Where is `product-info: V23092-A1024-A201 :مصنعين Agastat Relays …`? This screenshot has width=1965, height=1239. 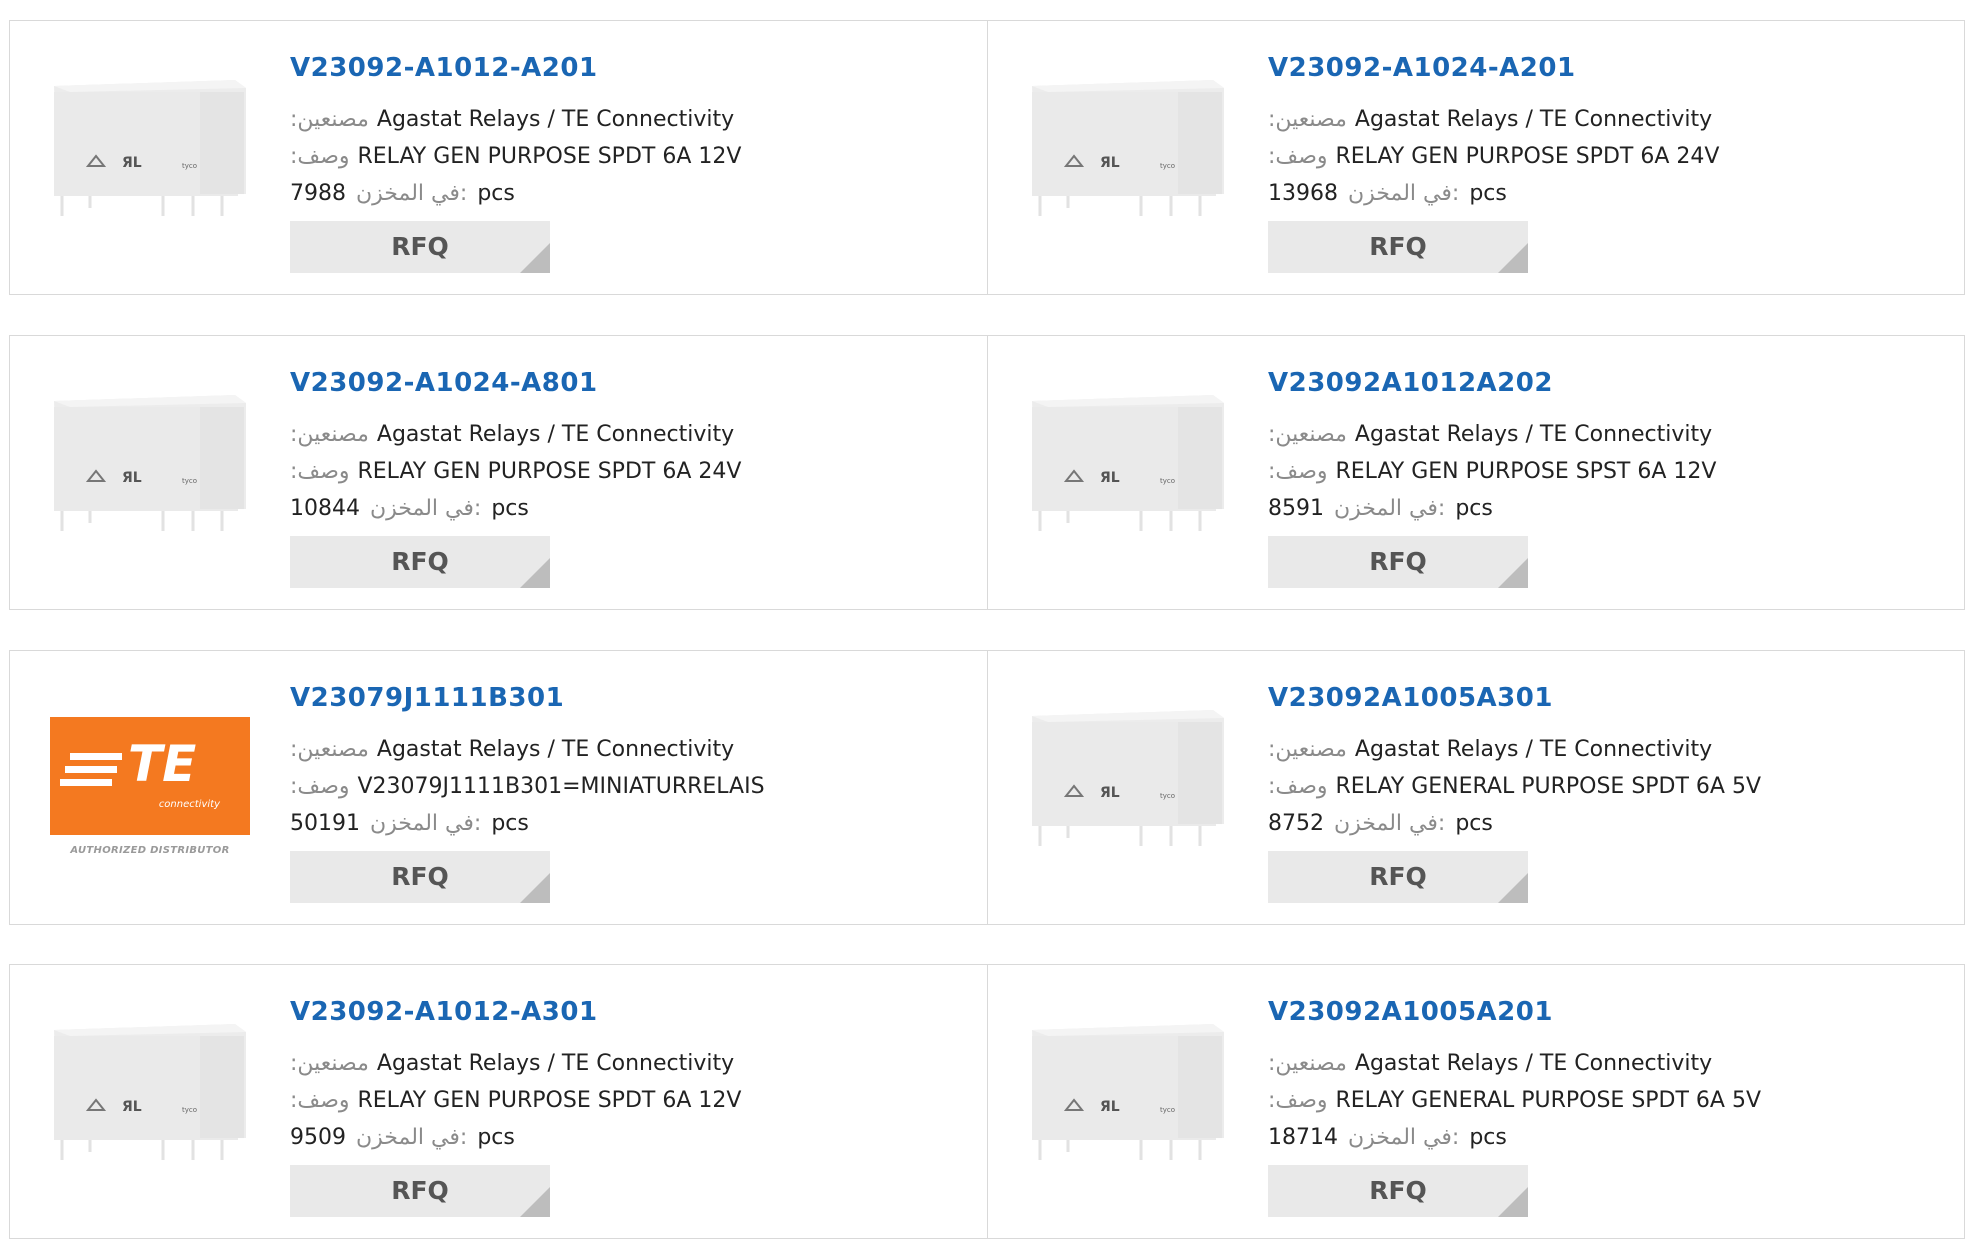
product-info: V23092-A1024-A201 :مصنعين Agastat Relays … is located at coordinates (1611, 130).